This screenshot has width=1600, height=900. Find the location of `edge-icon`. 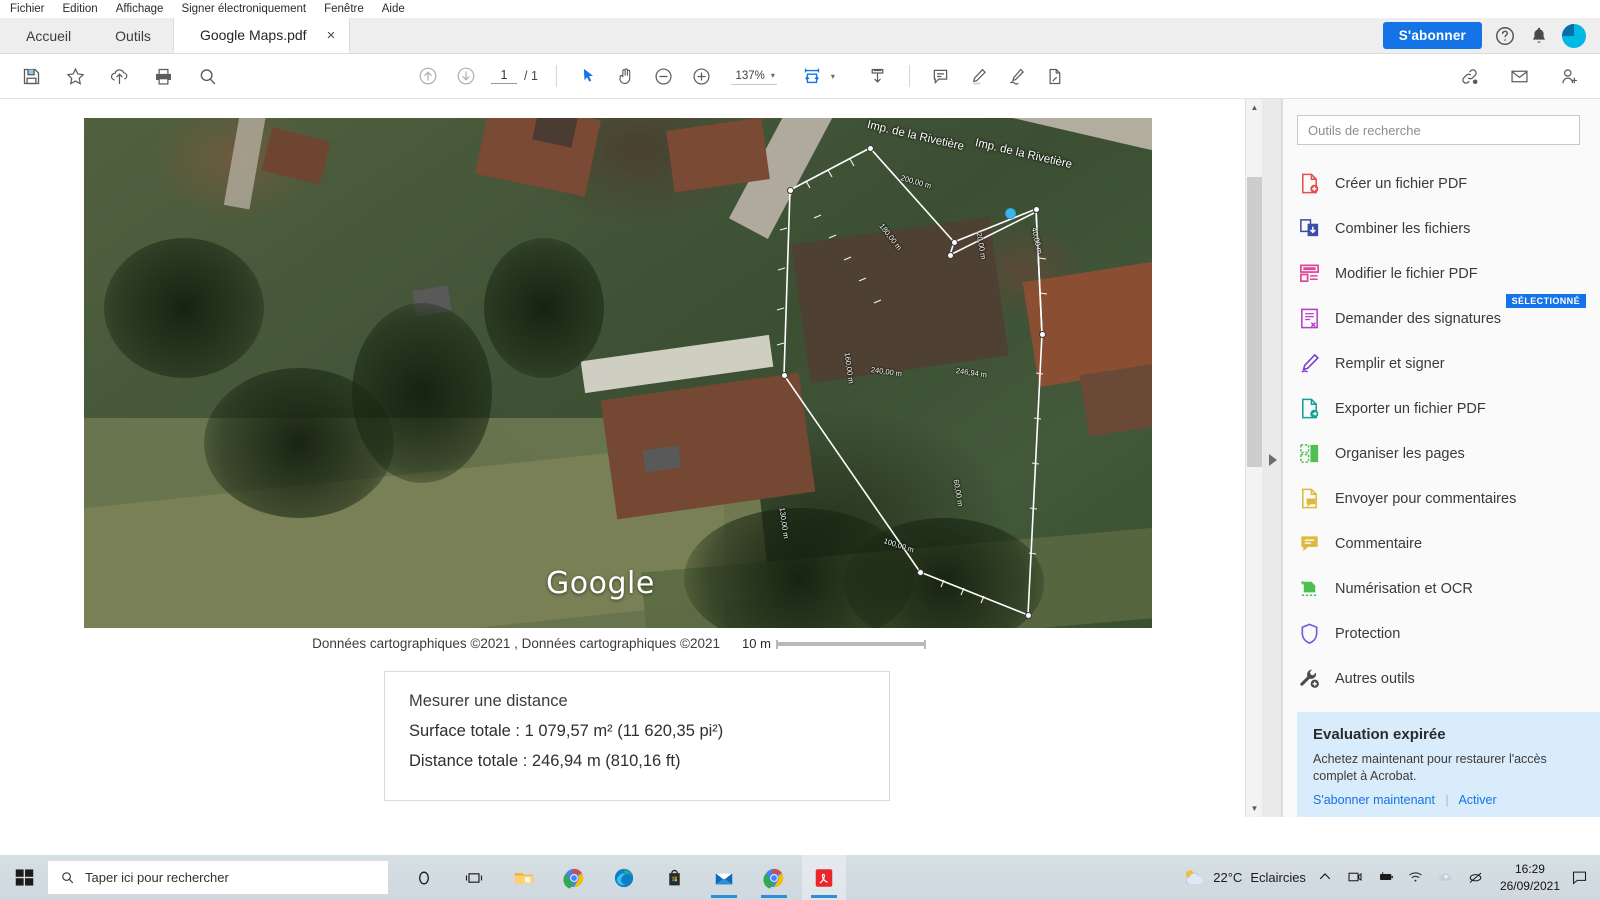

edge-icon is located at coordinates (624, 877).